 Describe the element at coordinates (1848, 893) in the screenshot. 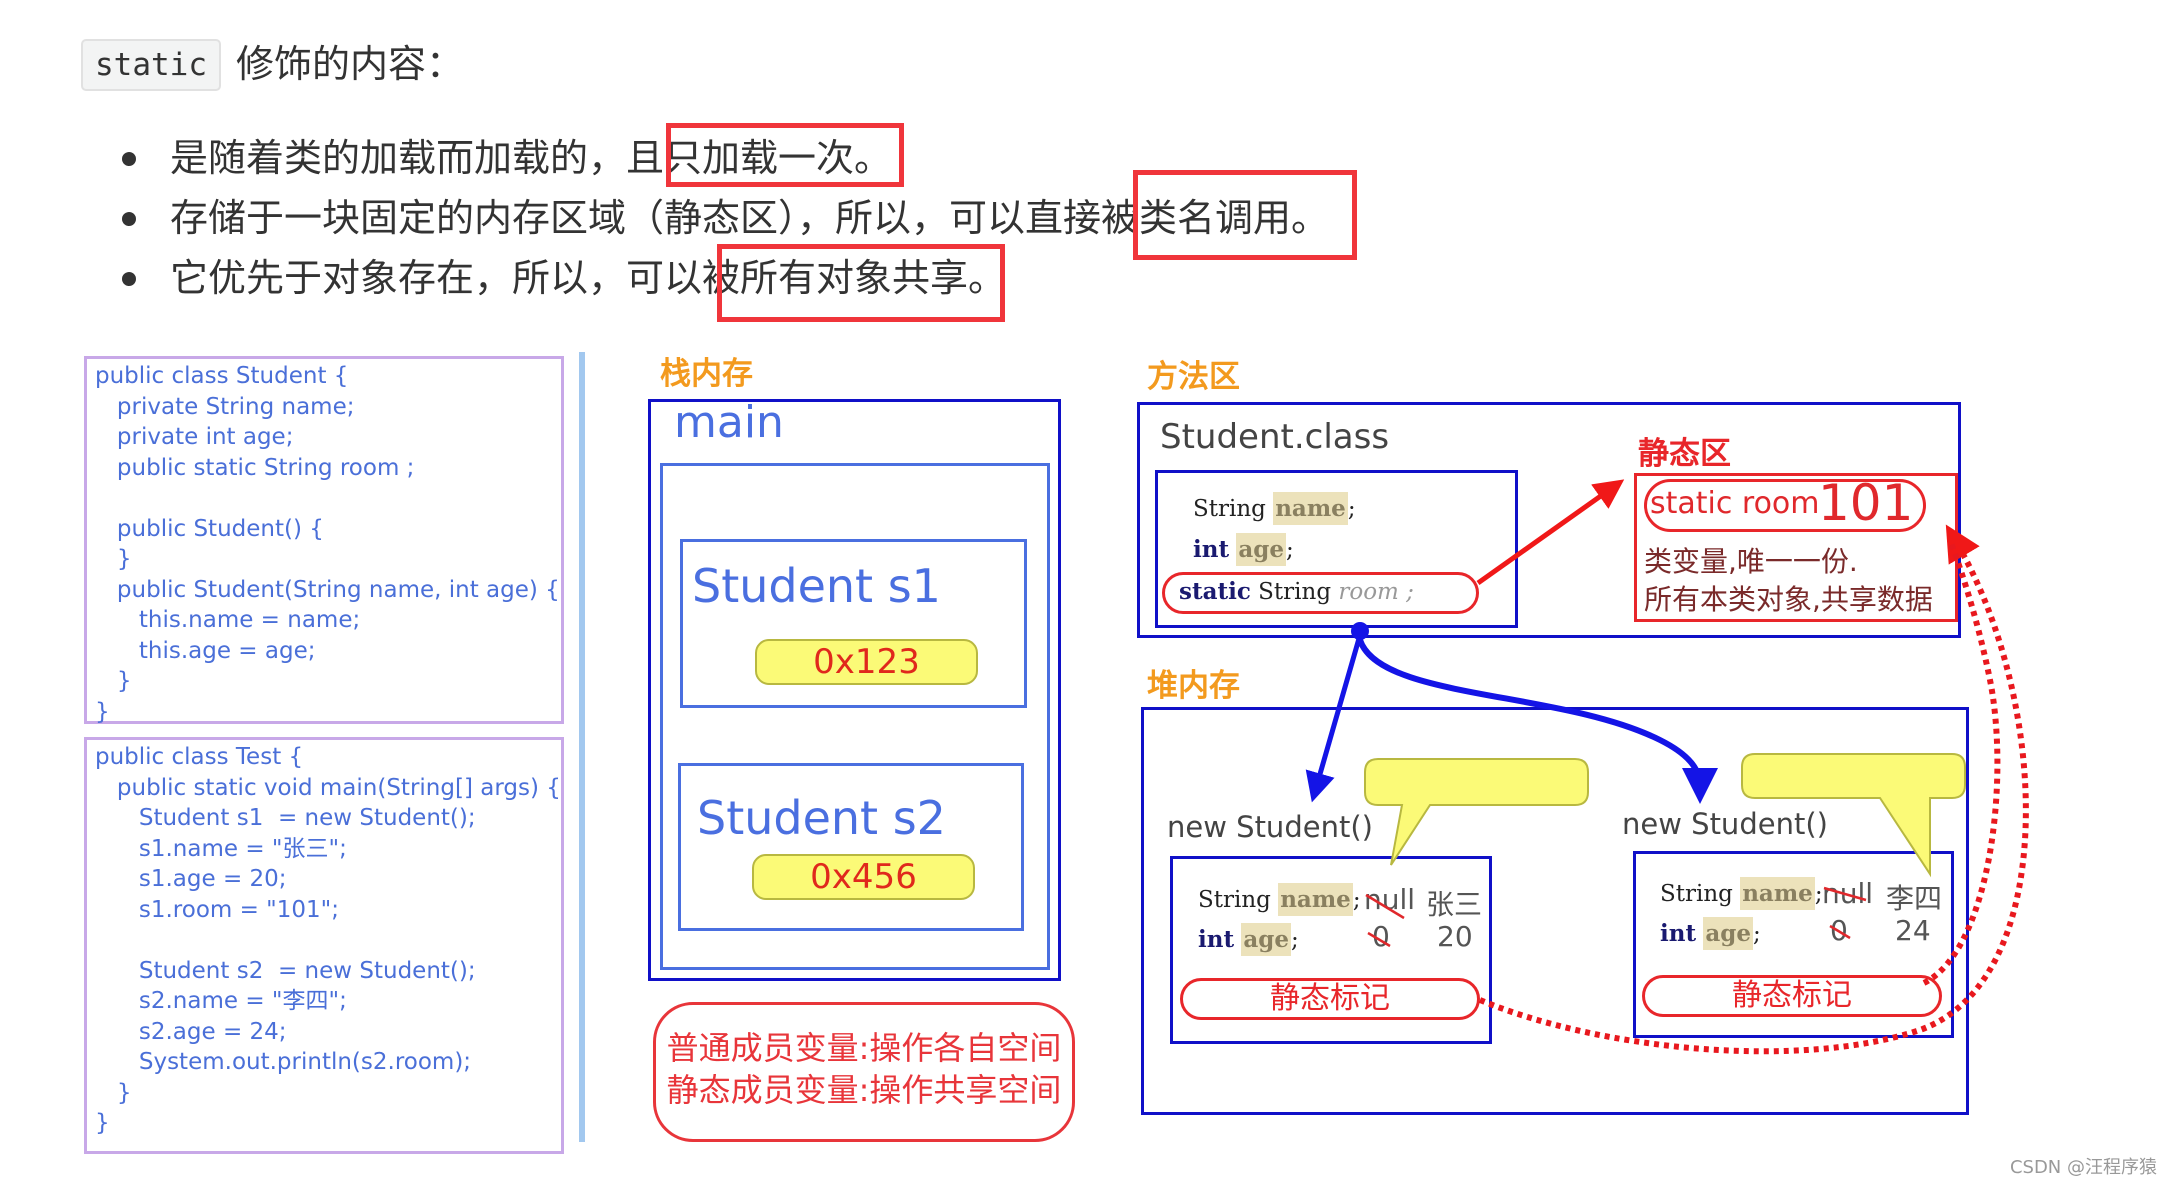

I see `heap-object-2-name-old: null` at that location.